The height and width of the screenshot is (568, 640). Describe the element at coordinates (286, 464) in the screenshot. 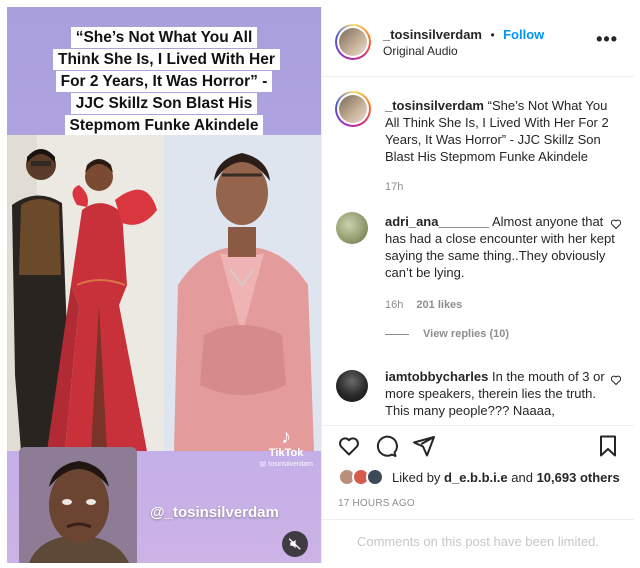

I see `tiktok-handle: @ tosinsilverdam` at that location.